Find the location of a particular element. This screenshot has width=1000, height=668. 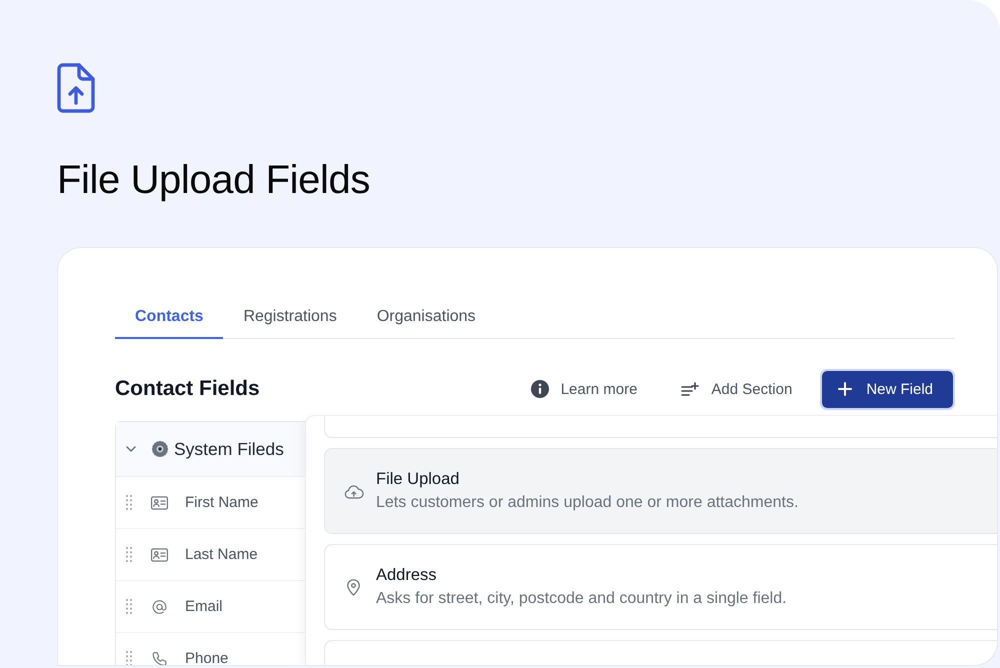

learn-more-button: Learn more is located at coordinates (584, 389).